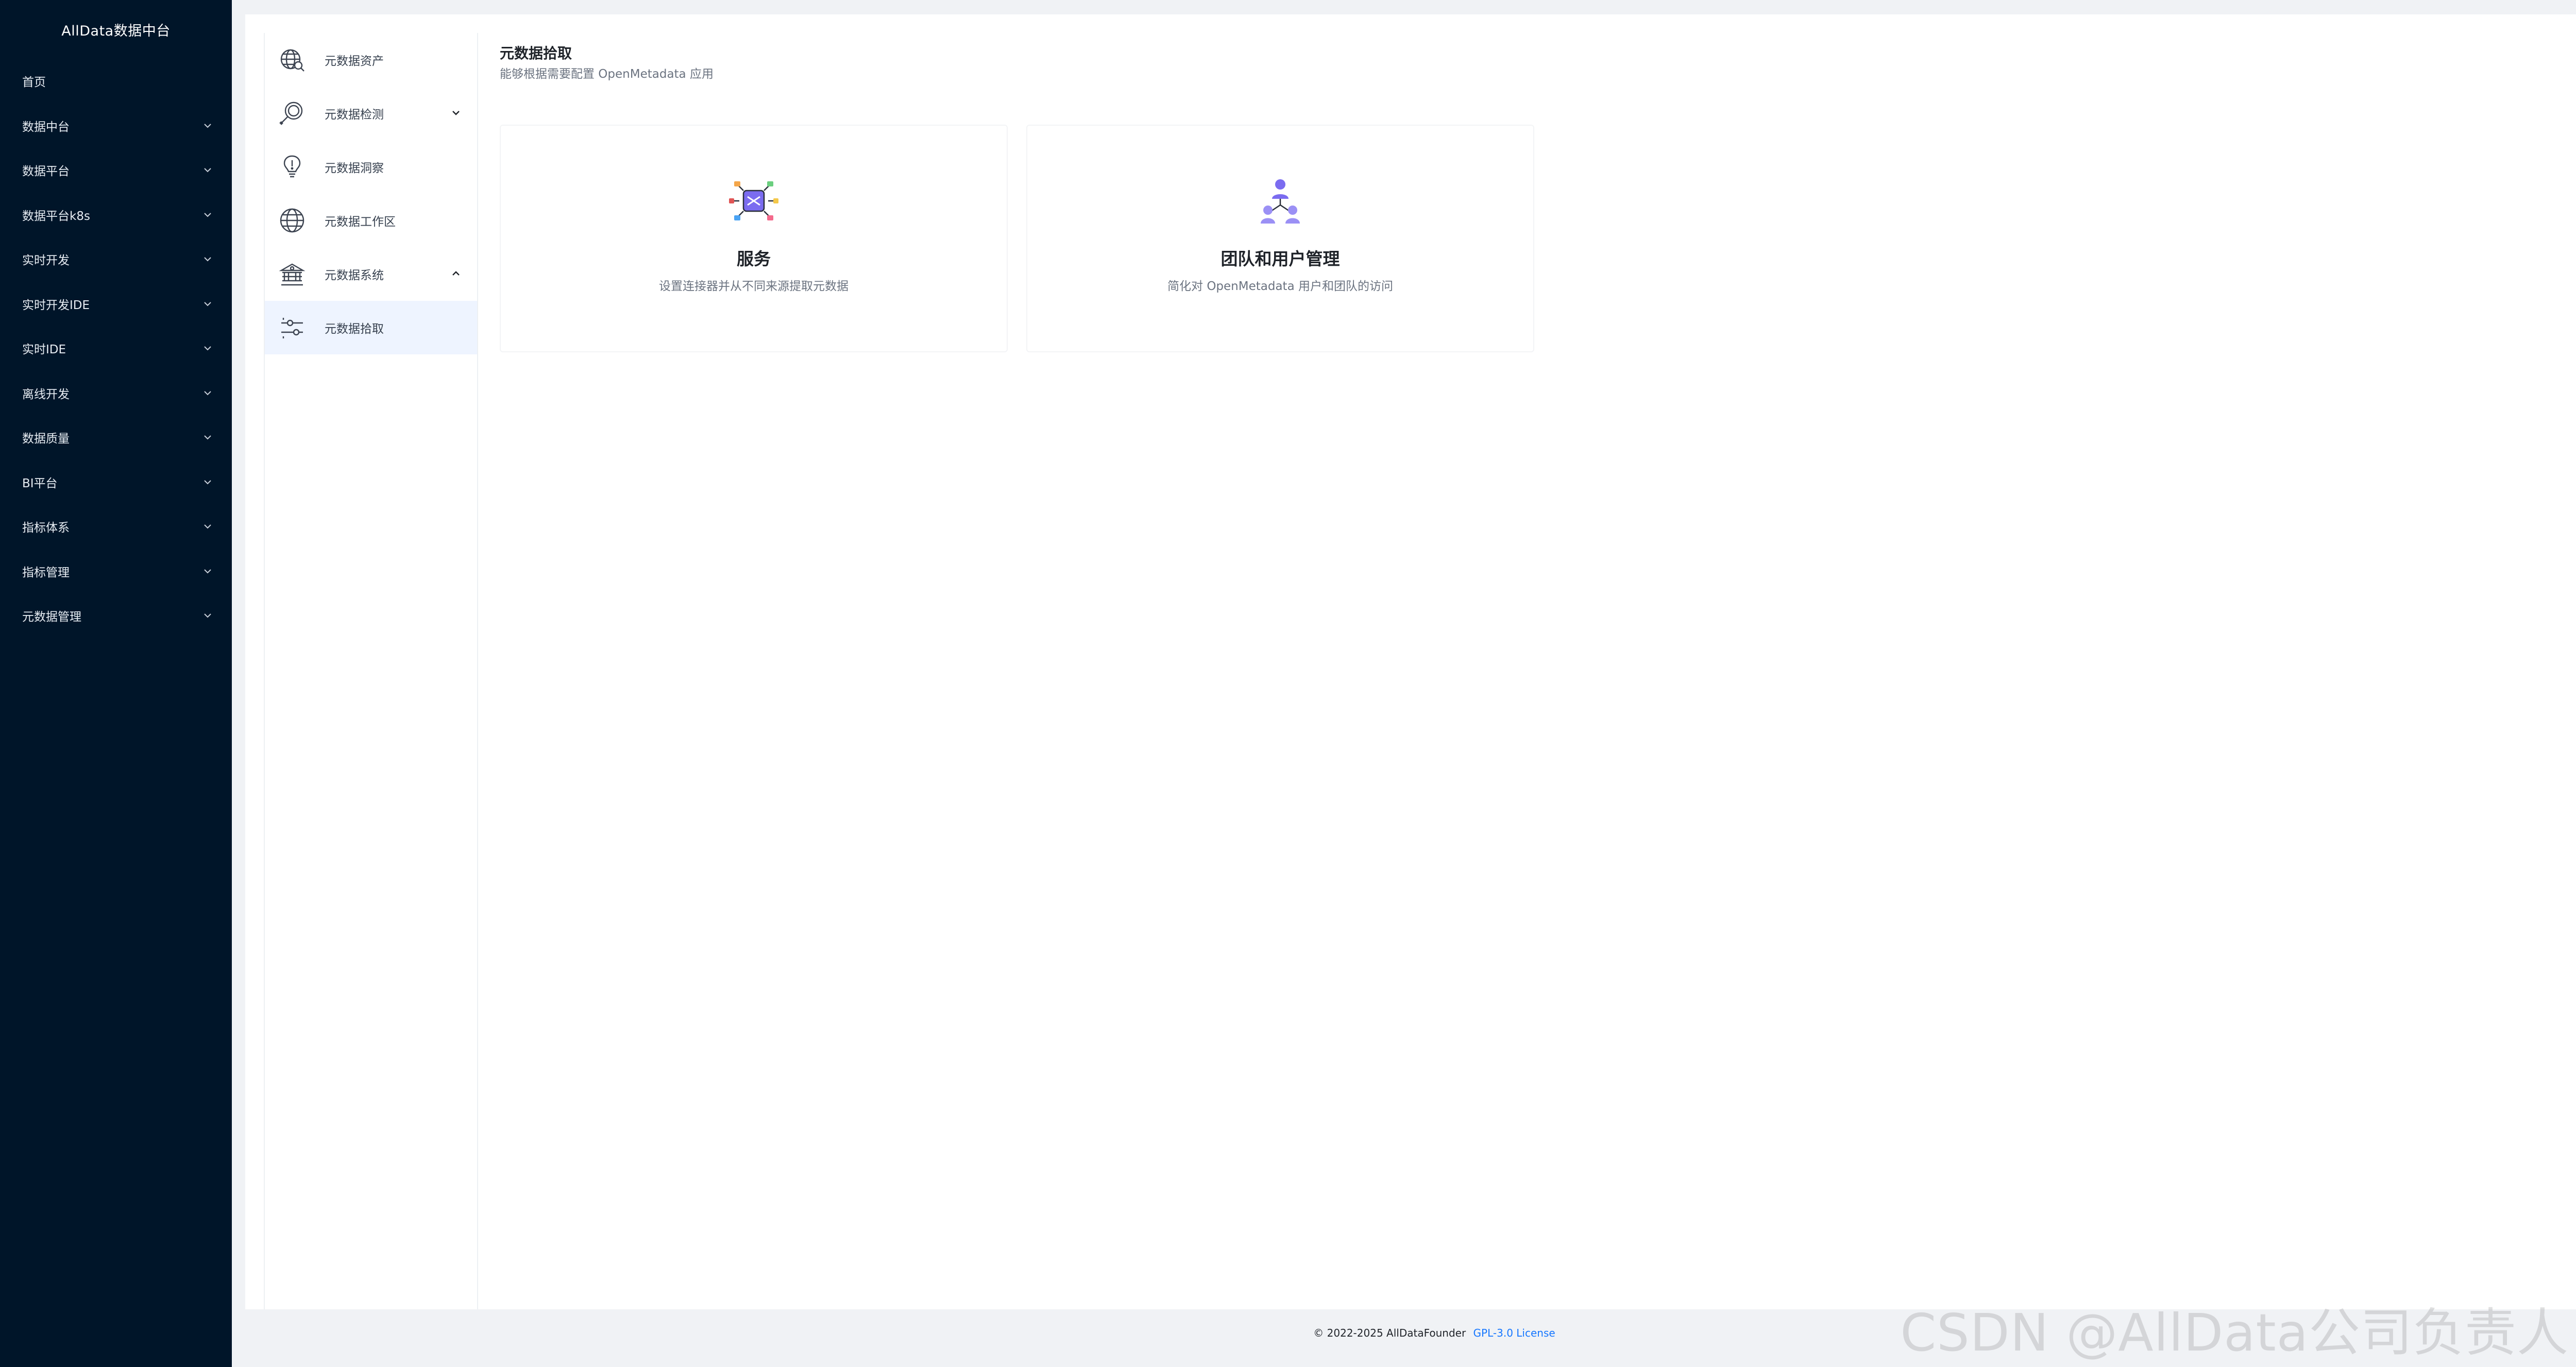 The image size is (2576, 1367). I want to click on sidebar-item-label: 数据平台k8s, so click(56, 216).